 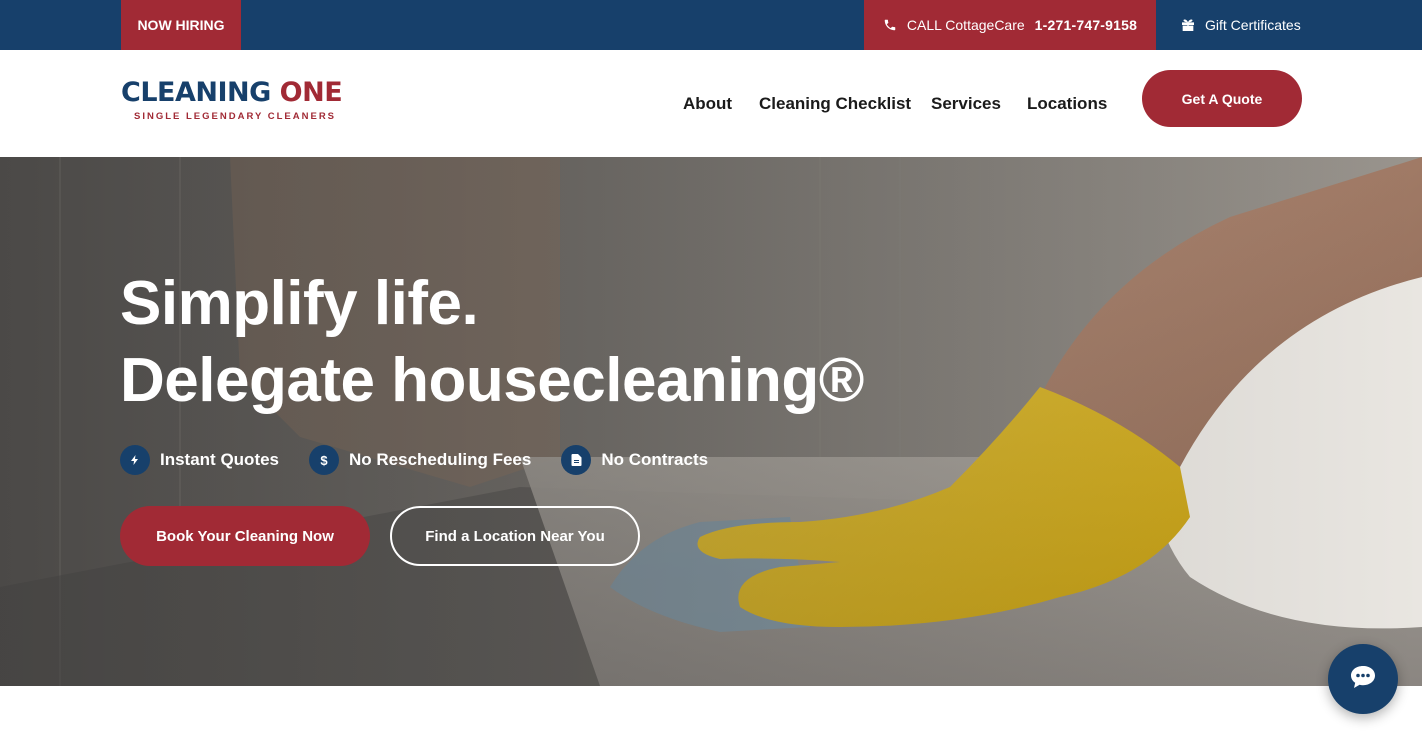 What do you see at coordinates (235, 116) in the screenshot?
I see `logo-tagline: SINGLE LEGENDARY CLEANERS` at bounding box center [235, 116].